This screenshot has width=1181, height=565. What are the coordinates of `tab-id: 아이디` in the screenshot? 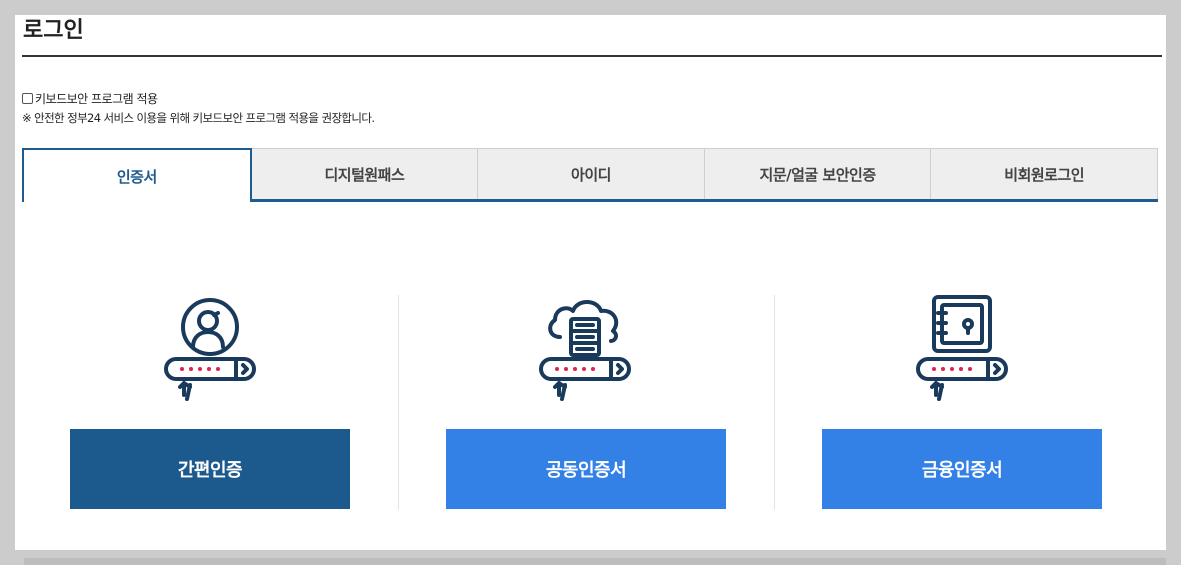 It's located at (591, 173).